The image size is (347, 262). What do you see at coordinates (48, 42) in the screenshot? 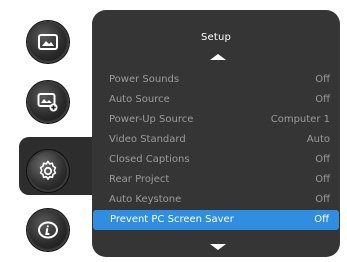
I see `image-icon` at bounding box center [48, 42].